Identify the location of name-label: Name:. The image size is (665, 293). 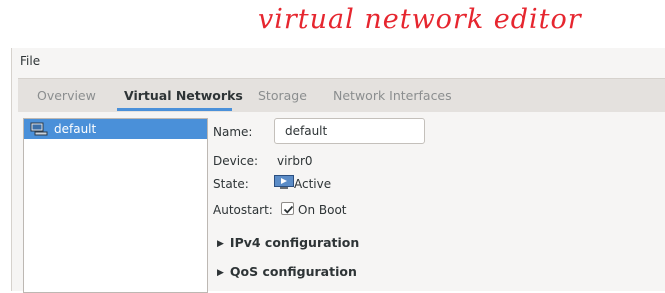
(233, 132).